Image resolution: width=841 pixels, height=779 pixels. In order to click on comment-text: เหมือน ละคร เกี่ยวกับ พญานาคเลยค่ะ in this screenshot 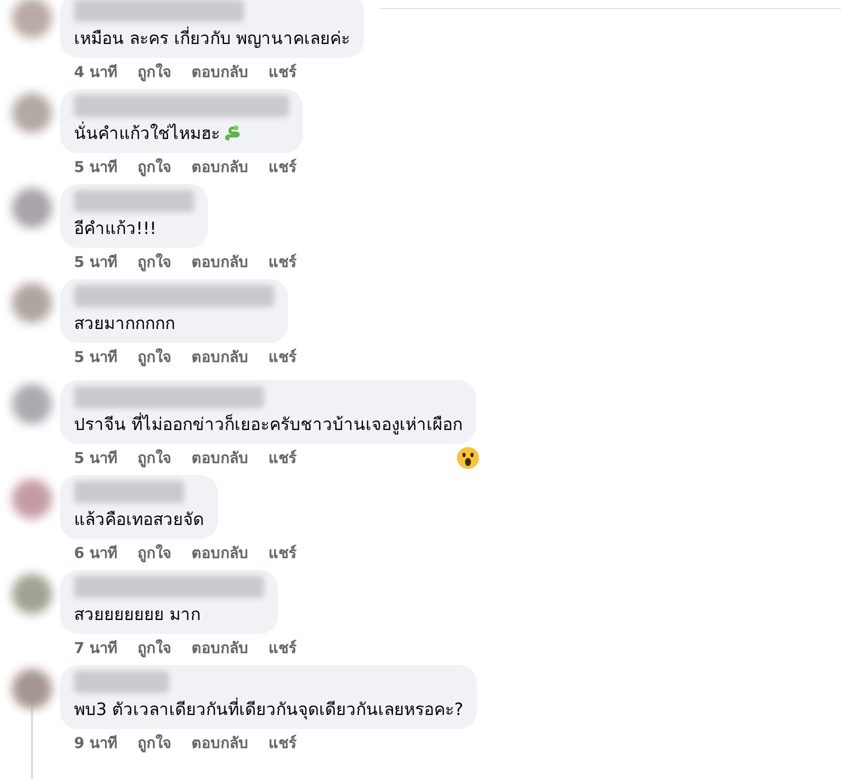, I will do `click(212, 39)`.